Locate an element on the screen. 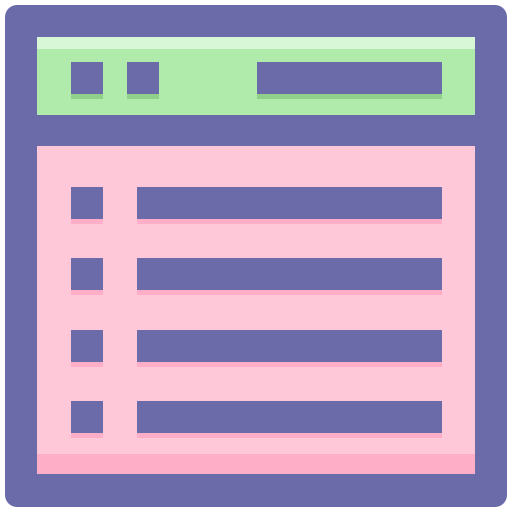 The width and height of the screenshot is (512, 512). content-bottom-band is located at coordinates (256, 464).